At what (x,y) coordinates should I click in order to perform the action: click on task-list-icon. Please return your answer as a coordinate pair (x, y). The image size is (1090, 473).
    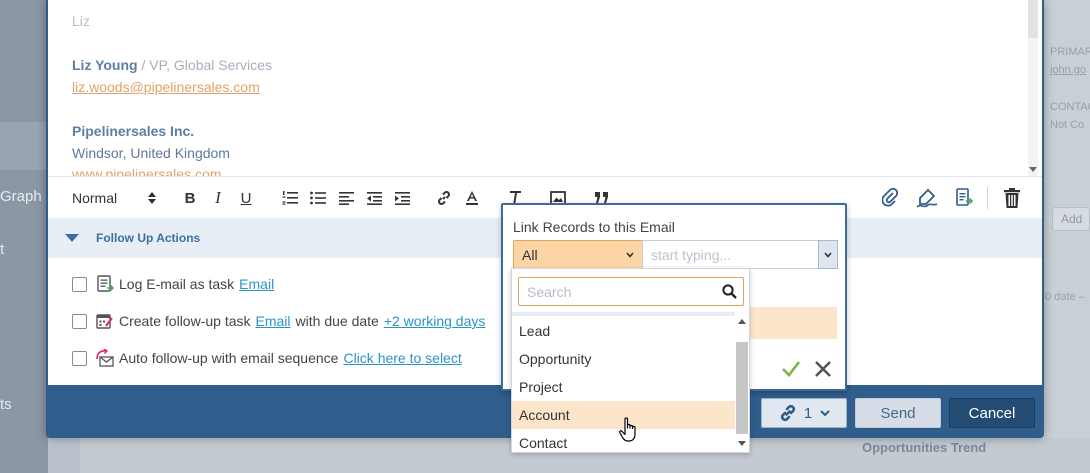
    Looking at the image, I should click on (105, 283).